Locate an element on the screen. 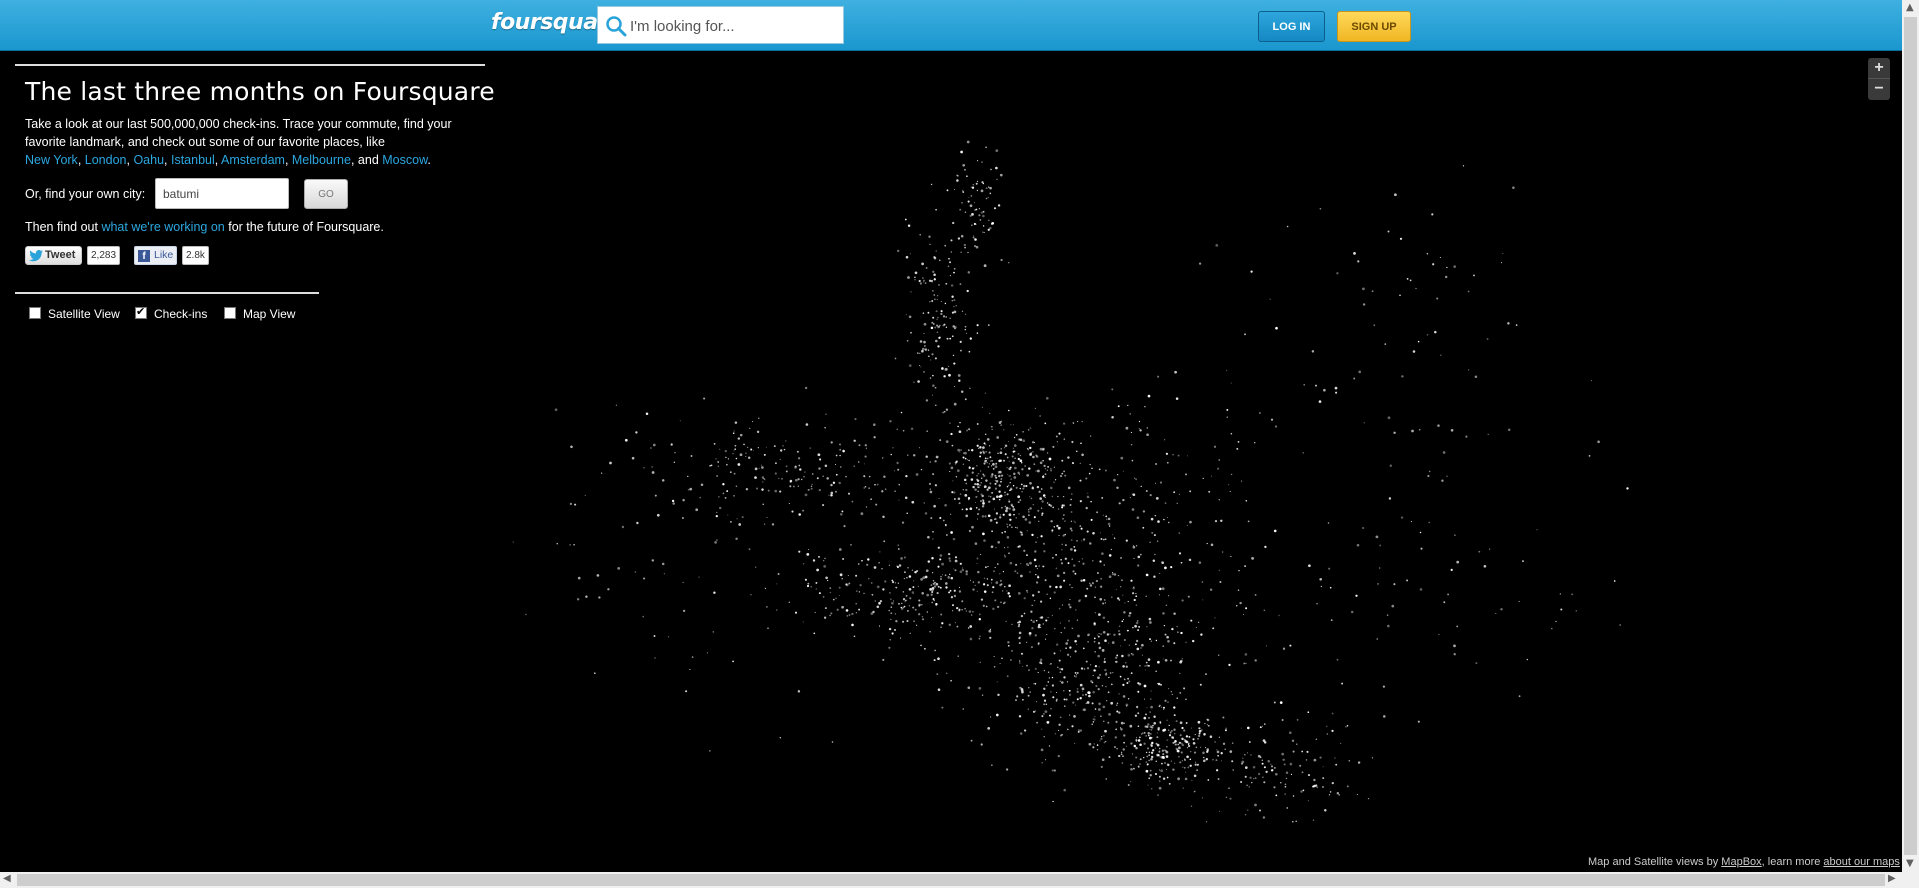 Image resolution: width=1919 pixels, height=888 pixels. horizontal-scroll-thumb is located at coordinates (951, 880).